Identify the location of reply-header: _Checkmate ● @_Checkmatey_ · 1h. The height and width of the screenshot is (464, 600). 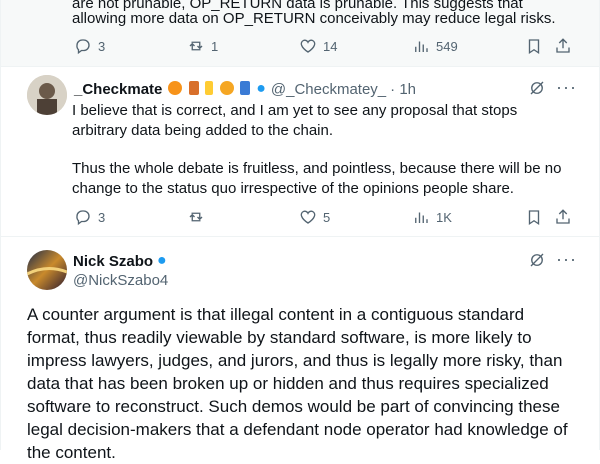
(245, 89).